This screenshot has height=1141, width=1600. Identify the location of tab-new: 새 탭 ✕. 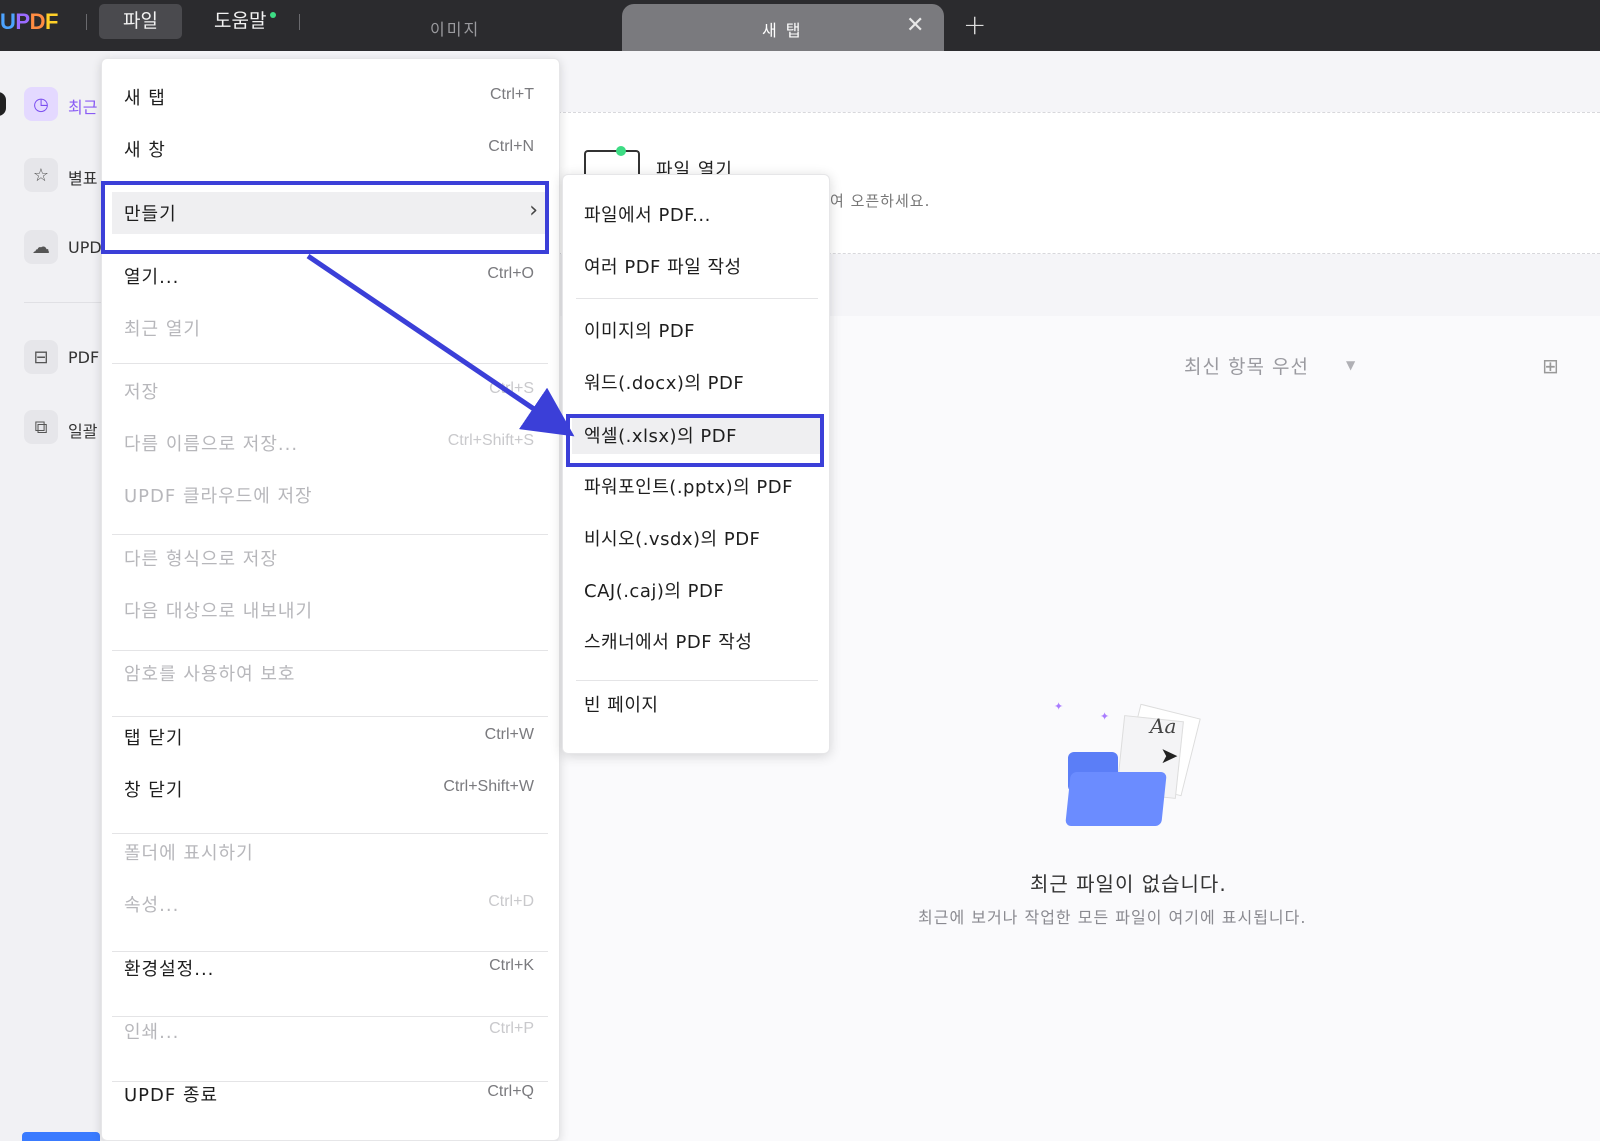
(783, 27).